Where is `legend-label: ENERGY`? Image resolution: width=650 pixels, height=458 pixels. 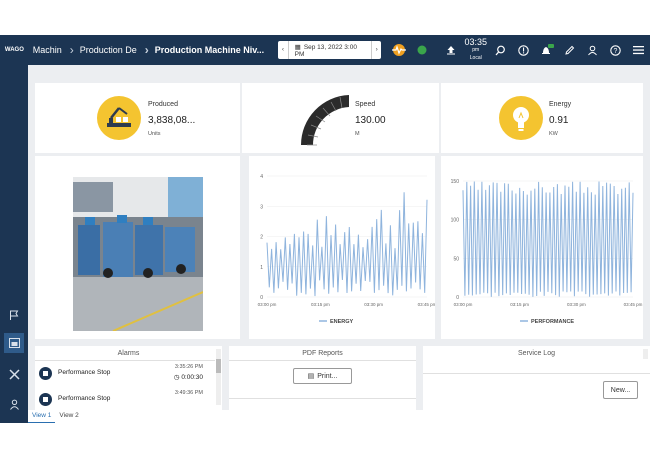
legend-label: ENERGY is located at coordinates (342, 322).